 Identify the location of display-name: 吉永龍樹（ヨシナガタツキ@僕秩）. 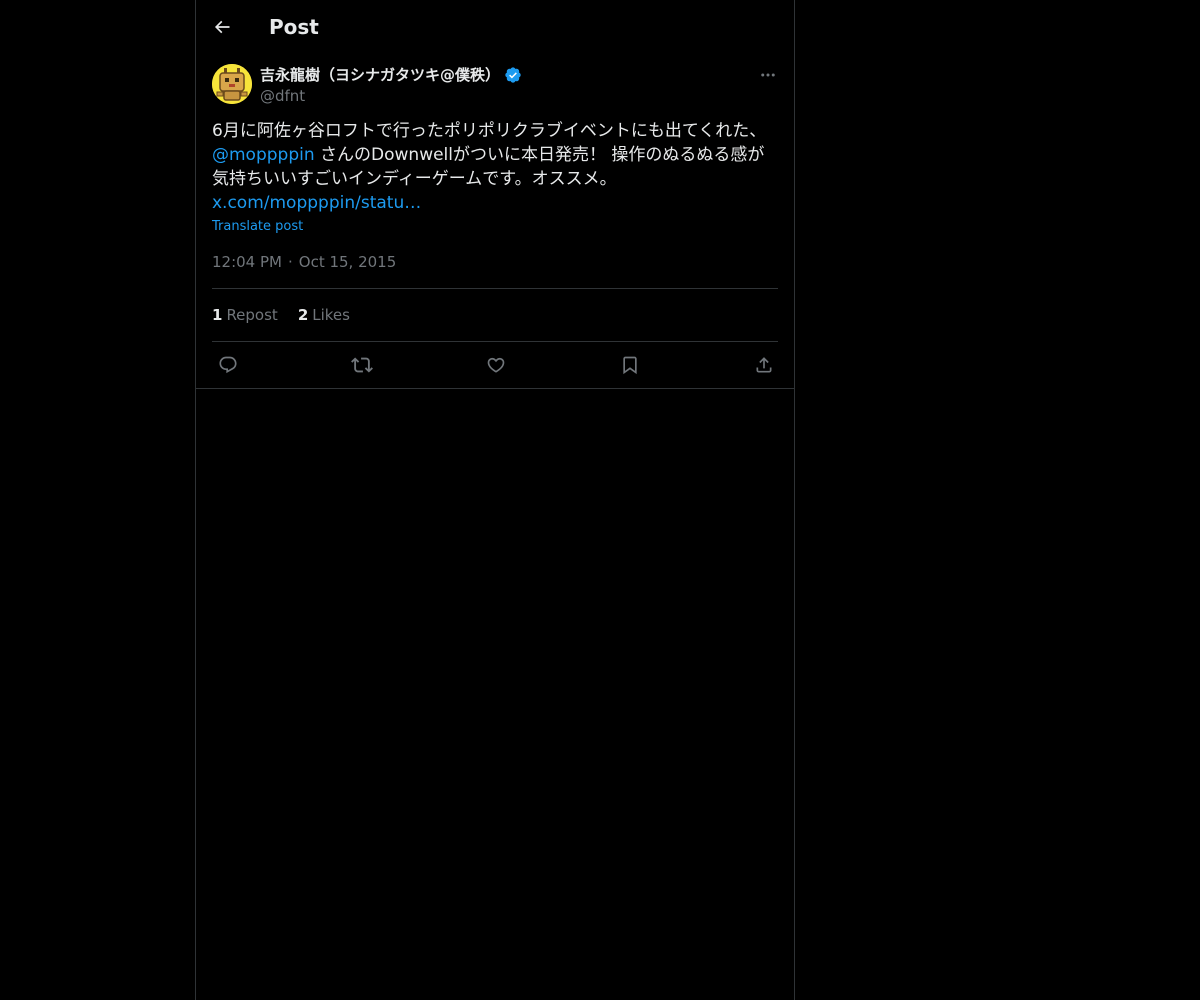
(380, 75).